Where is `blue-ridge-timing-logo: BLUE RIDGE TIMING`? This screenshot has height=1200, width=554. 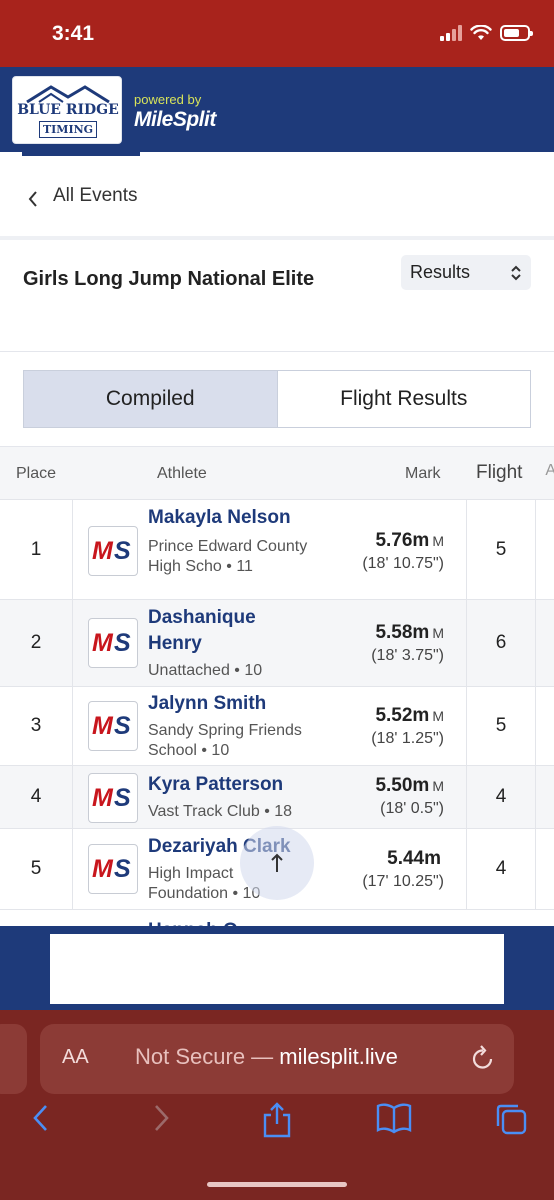 blue-ridge-timing-logo: BLUE RIDGE TIMING is located at coordinates (67, 110).